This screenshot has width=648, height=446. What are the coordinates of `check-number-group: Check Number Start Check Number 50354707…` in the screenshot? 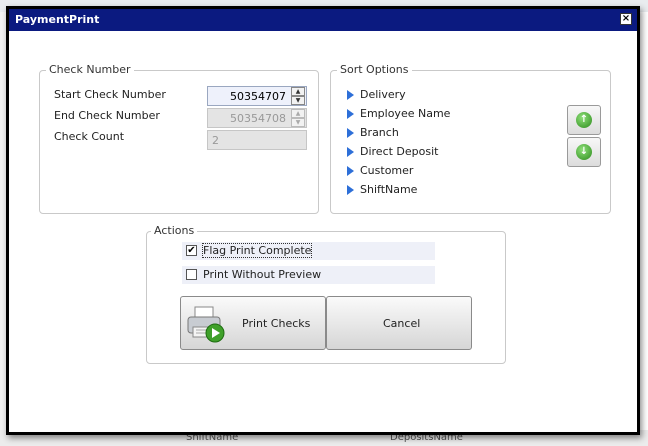 It's located at (179, 138).